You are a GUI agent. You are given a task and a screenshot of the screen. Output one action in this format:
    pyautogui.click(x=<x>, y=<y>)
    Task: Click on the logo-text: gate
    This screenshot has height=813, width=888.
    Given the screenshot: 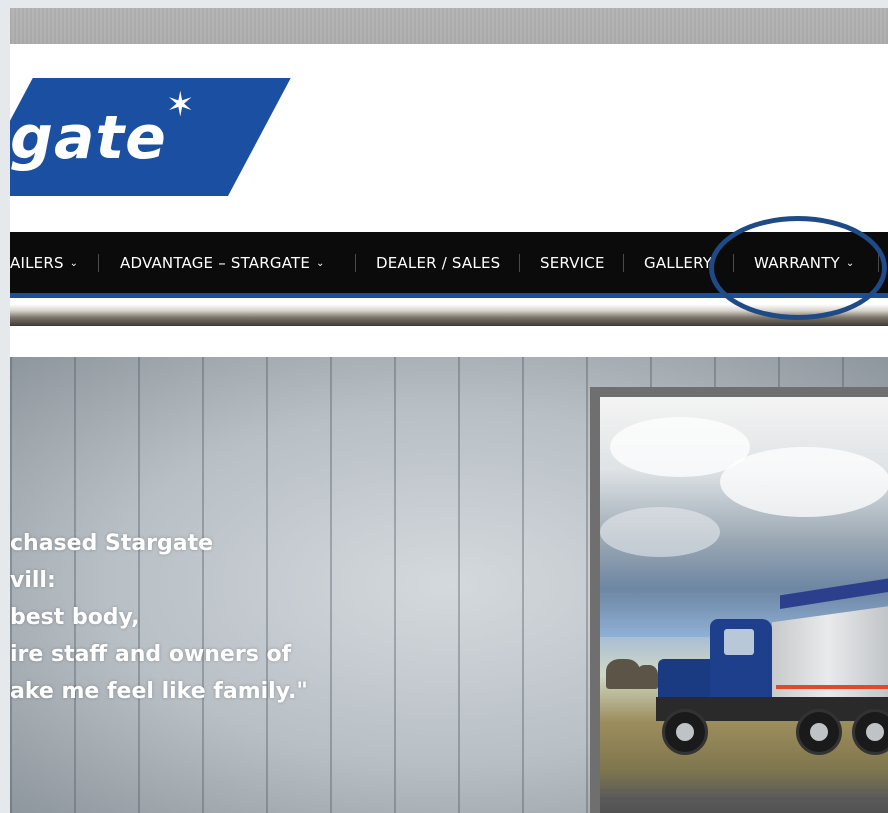 What is the action you would take?
    pyautogui.click(x=88, y=138)
    